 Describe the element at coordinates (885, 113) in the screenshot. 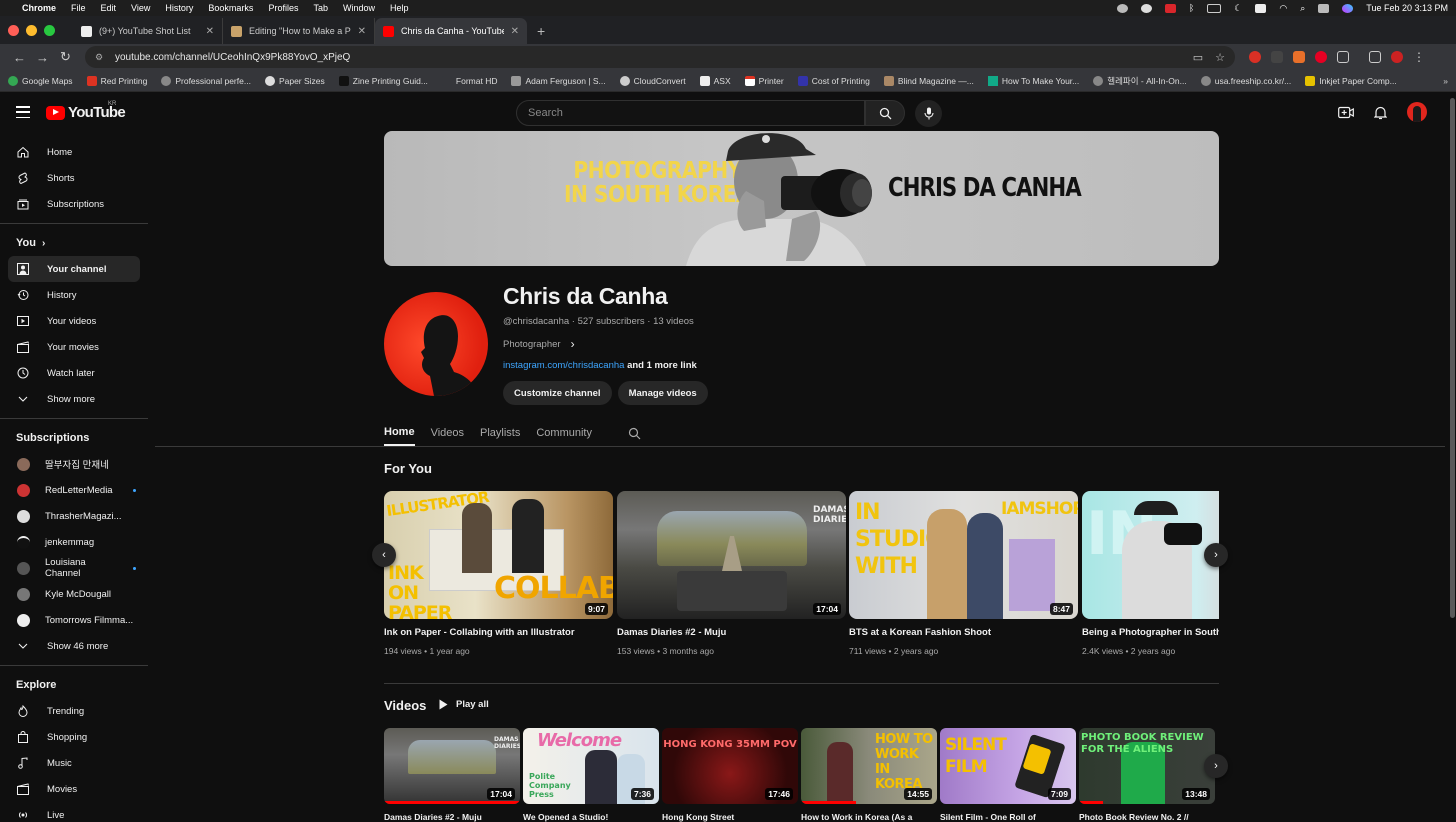

I see `search-button` at that location.